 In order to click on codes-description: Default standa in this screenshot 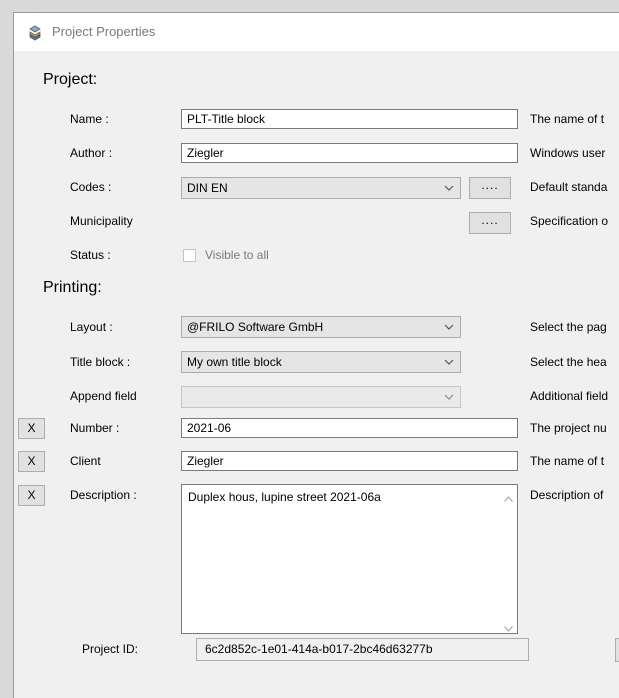, I will do `click(569, 187)`.